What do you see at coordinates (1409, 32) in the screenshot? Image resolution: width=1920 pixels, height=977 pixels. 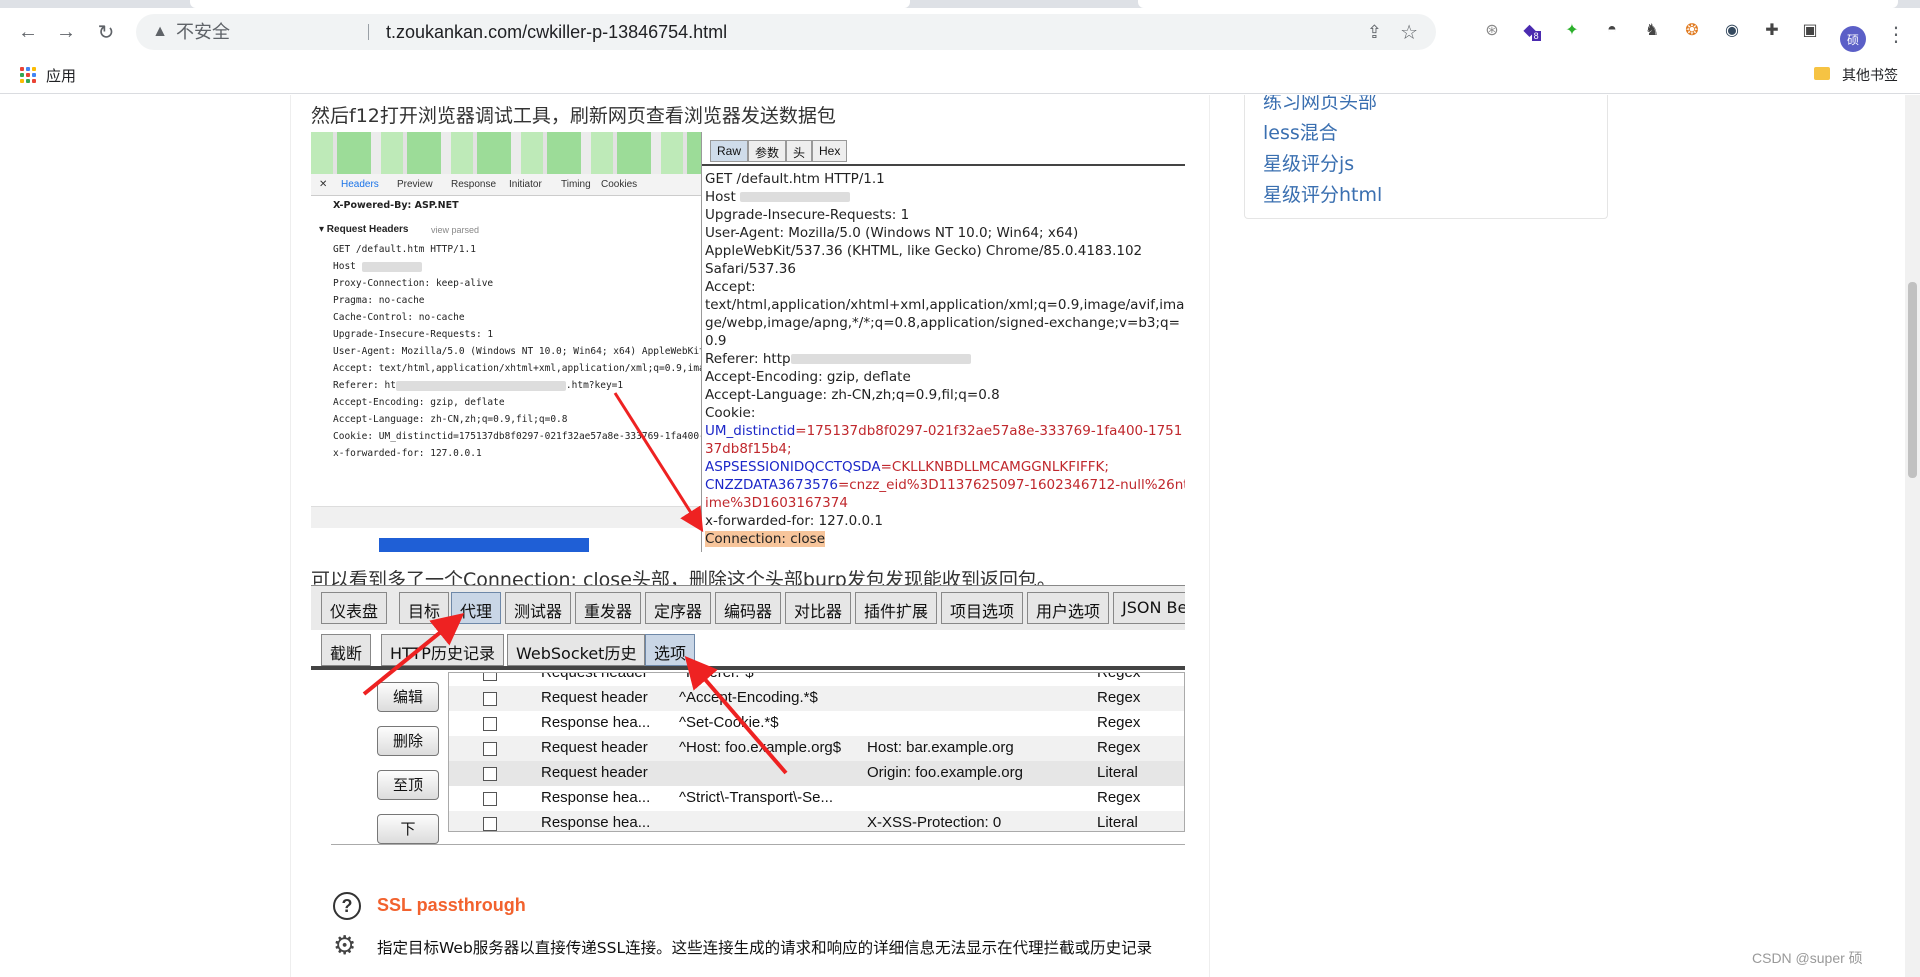 I see `bookmark-star-icon: ☆` at bounding box center [1409, 32].